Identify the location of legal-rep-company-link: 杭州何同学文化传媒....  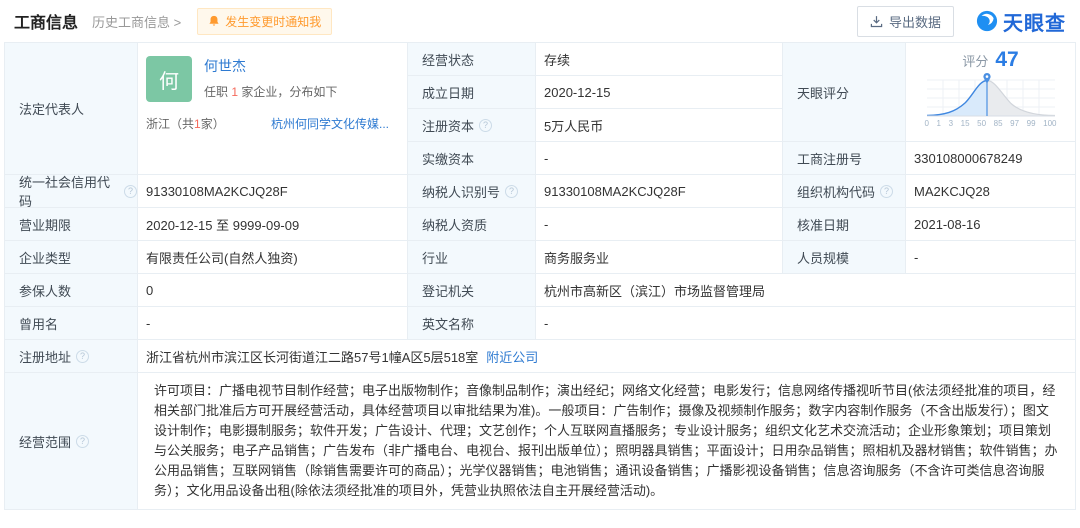
(334, 123).